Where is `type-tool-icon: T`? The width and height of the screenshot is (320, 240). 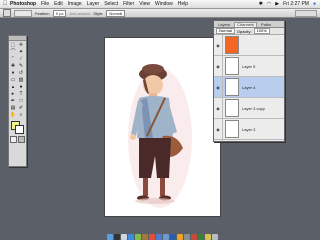 type-tool-icon: T is located at coordinates (21, 93).